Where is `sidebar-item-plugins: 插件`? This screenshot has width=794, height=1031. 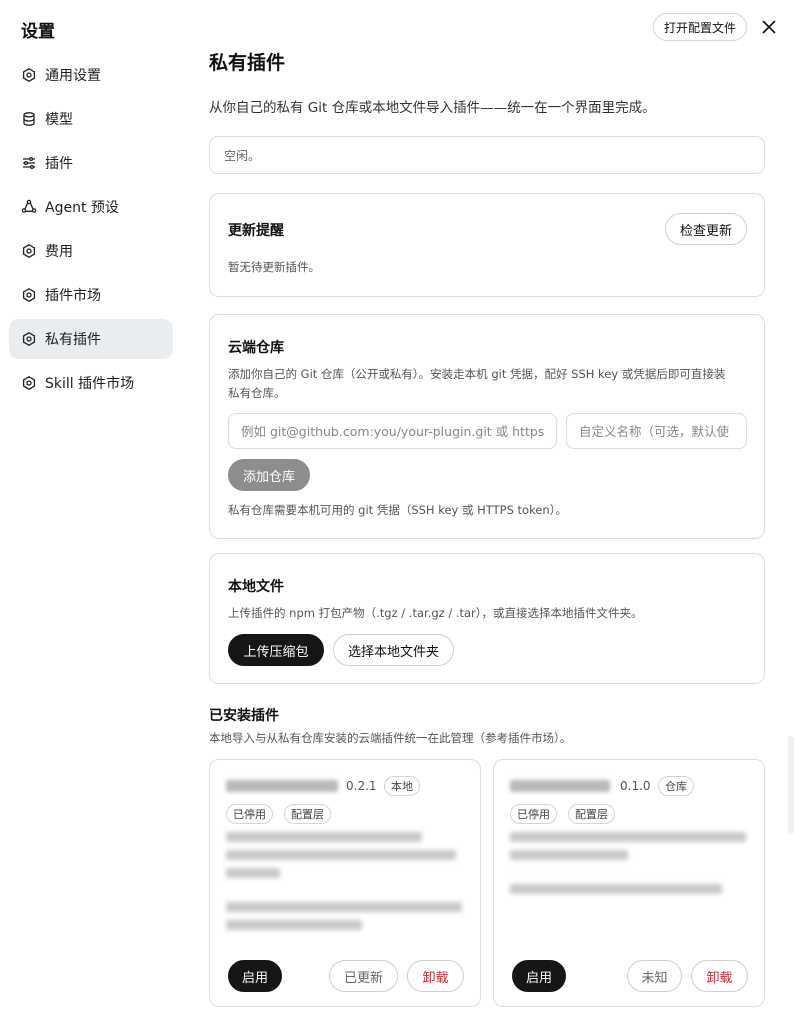
sidebar-item-plugins: 插件 is located at coordinates (91, 163).